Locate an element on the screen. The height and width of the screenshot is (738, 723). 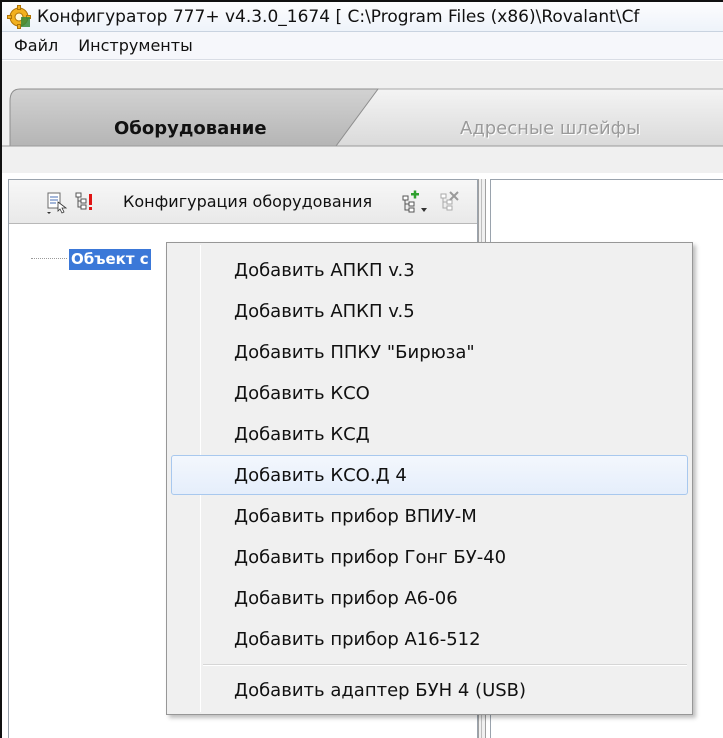
tree-error-icon is located at coordinates (85, 202).